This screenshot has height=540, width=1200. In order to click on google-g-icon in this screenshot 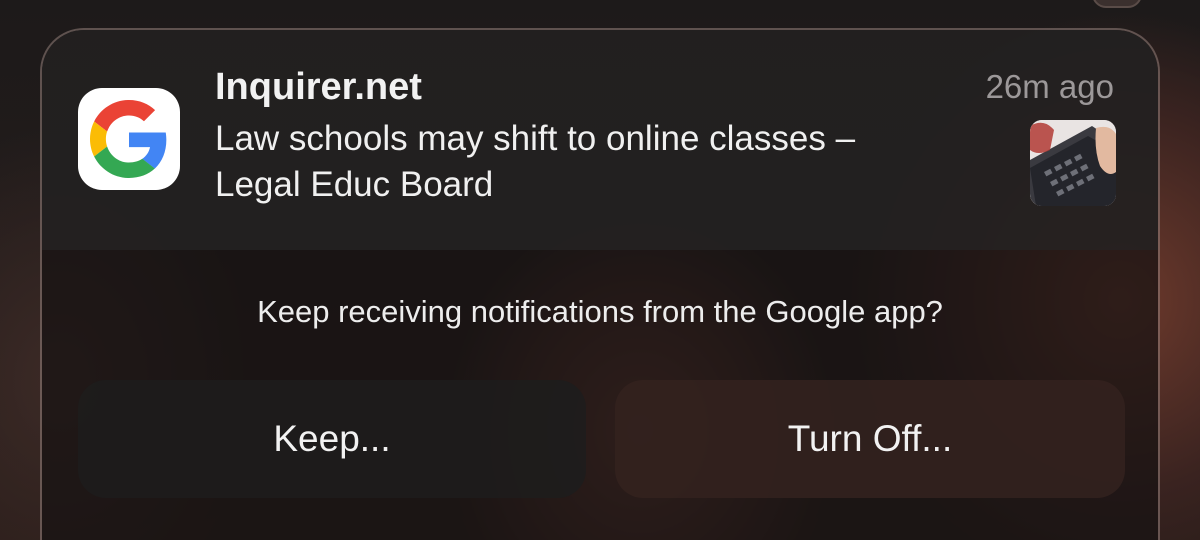, I will do `click(128, 139)`.